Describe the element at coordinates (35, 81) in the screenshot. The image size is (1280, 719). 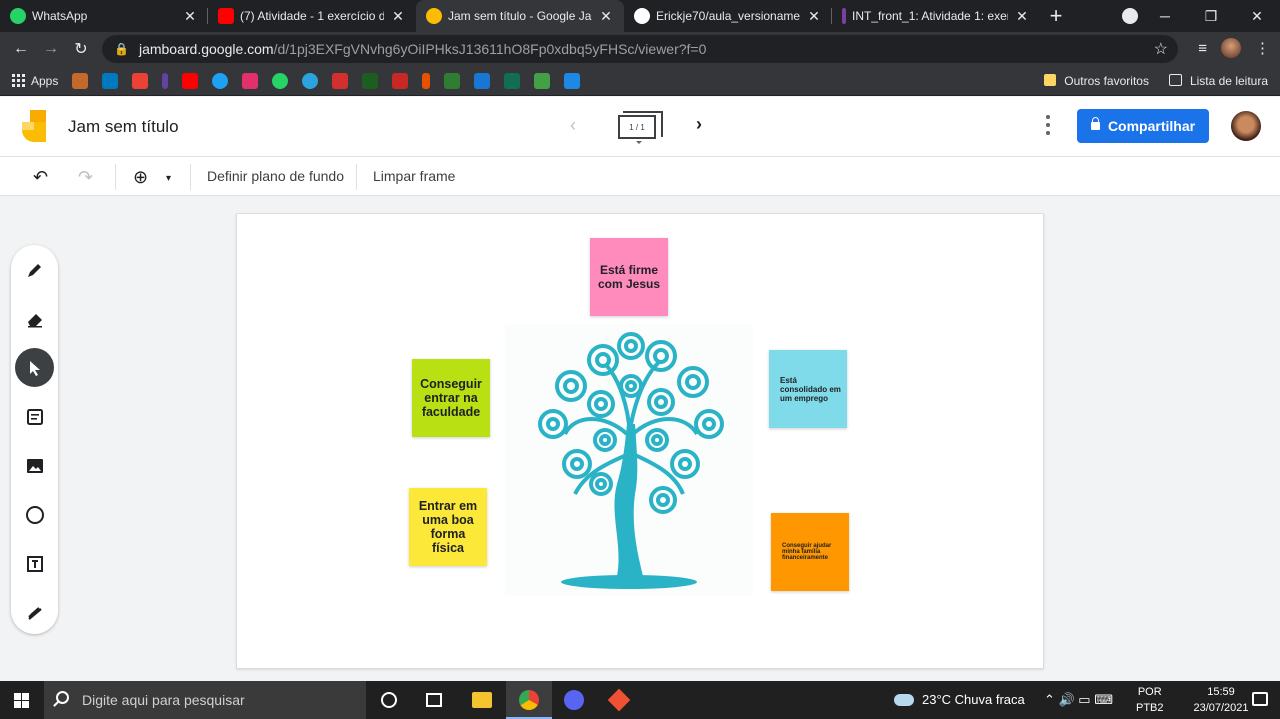
I see `apps-bookmark: Apps` at that location.